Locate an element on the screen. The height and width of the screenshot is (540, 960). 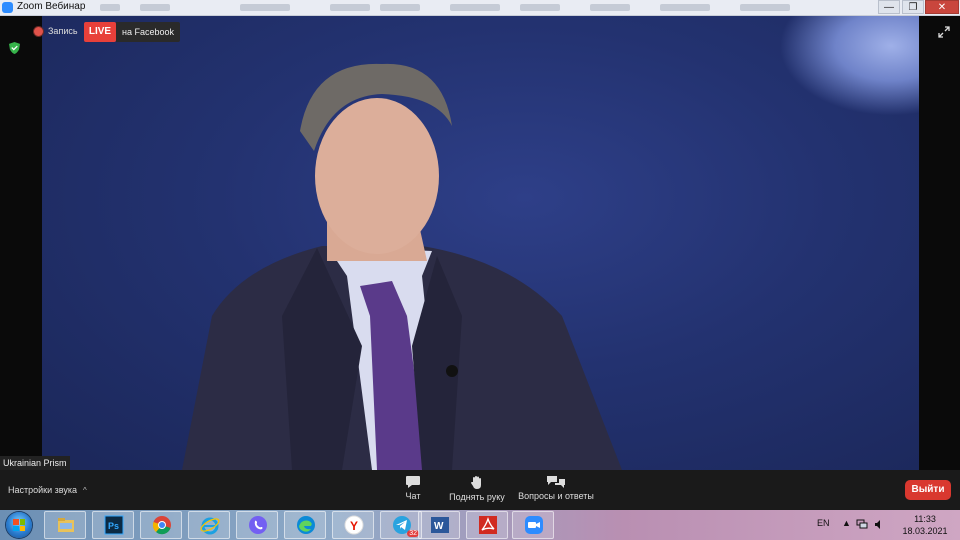
start-button is located at coordinates (19, 525).